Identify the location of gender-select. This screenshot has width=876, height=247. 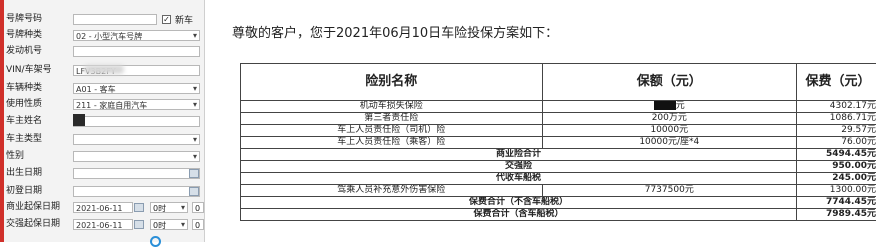
(136, 156).